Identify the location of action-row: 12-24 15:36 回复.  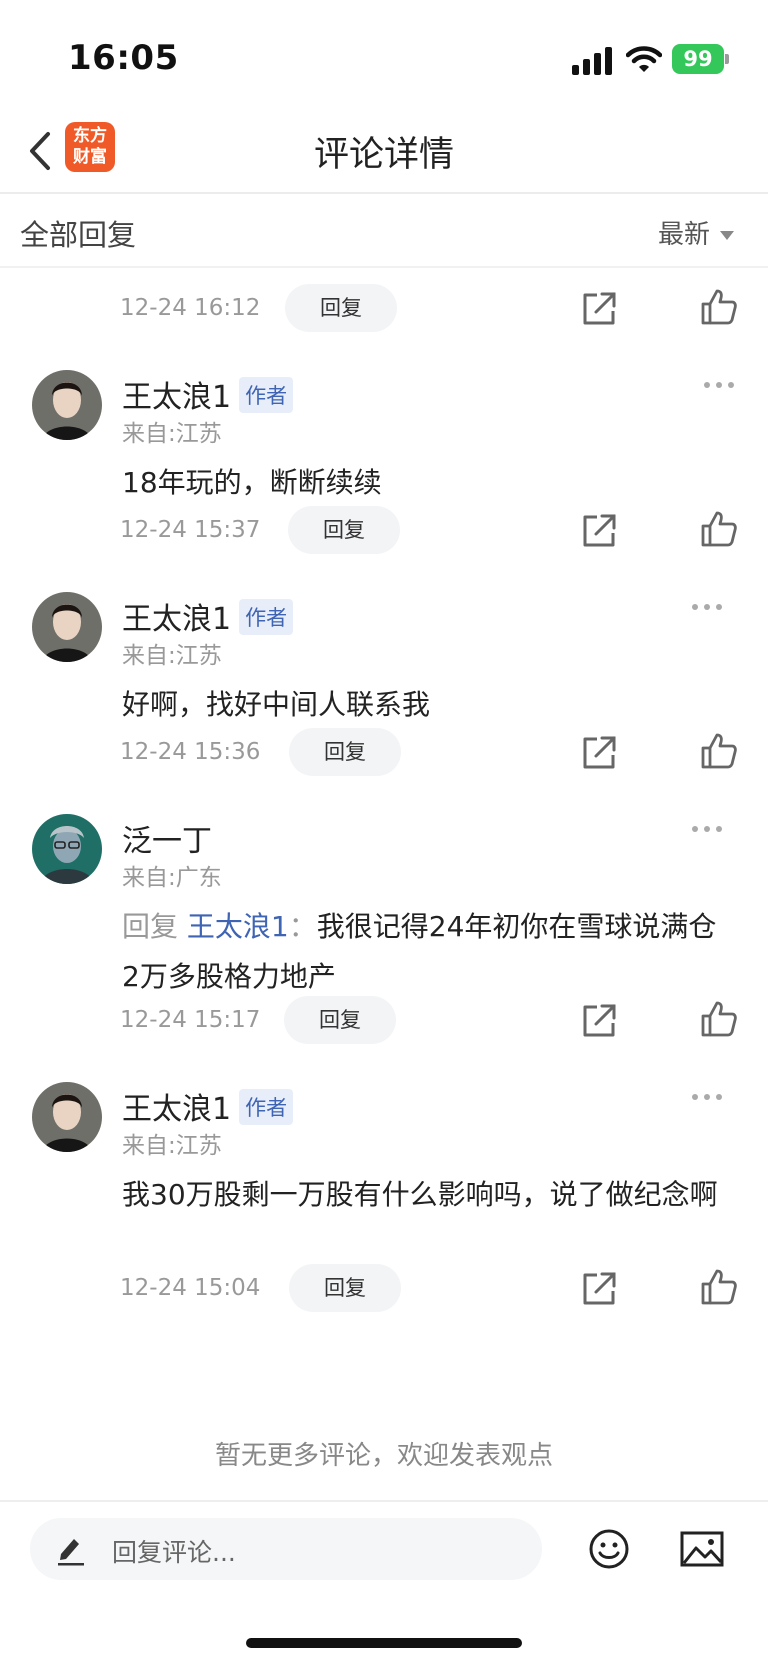
(384, 753).